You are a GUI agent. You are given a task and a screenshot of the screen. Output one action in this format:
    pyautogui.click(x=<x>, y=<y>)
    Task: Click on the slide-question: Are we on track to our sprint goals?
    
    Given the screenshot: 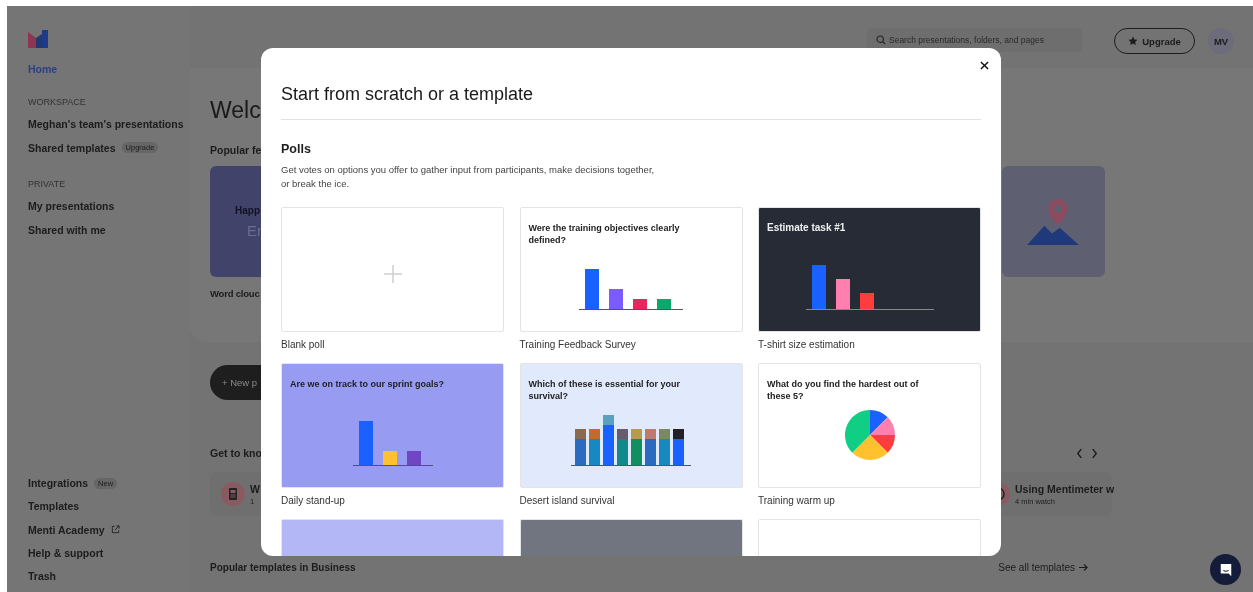 What is the action you would take?
    pyautogui.click(x=368, y=384)
    